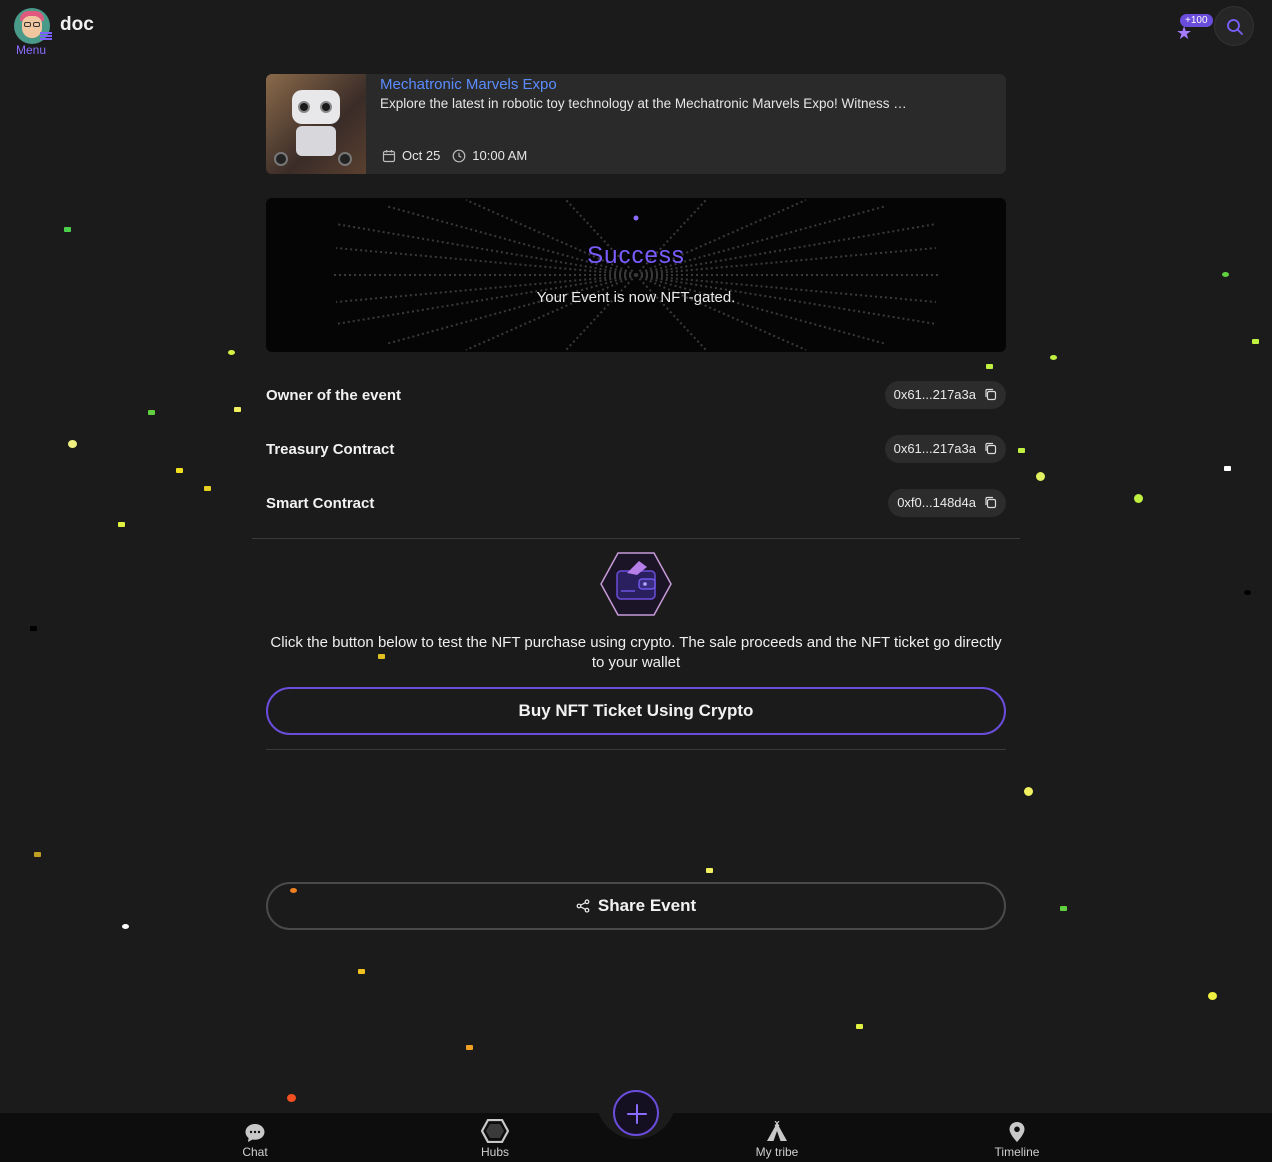 The image size is (1272, 1162). What do you see at coordinates (421, 155) in the screenshot?
I see `event-date: Oct 25` at bounding box center [421, 155].